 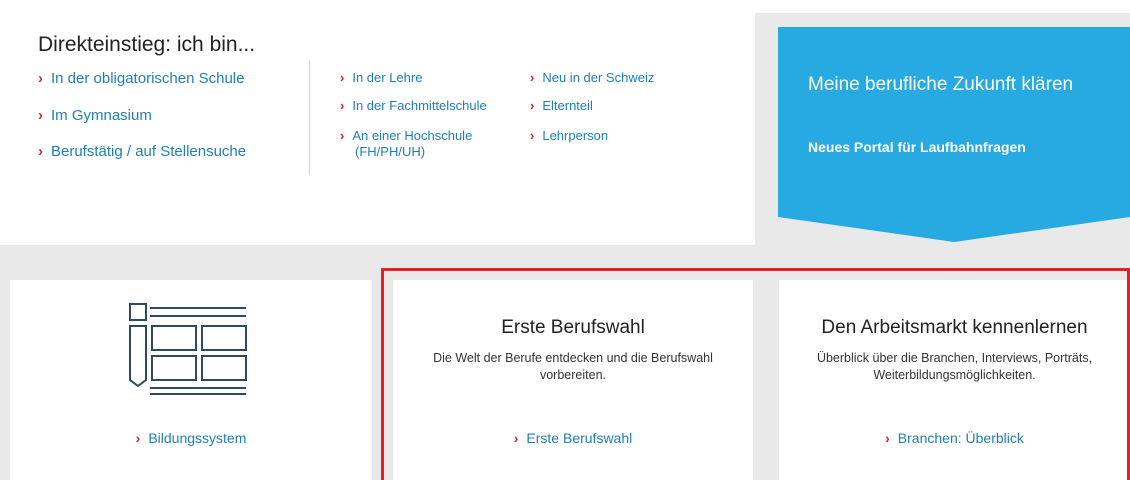 What do you see at coordinates (141, 78) in the screenshot?
I see `link-obligatorische-schule: › In der obligatorischen Schule` at bounding box center [141, 78].